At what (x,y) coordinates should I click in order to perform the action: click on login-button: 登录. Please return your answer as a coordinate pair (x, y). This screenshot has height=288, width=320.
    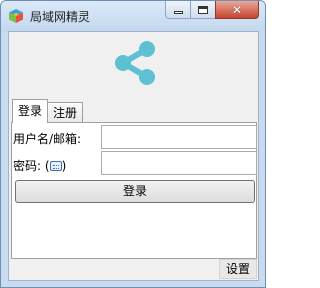
    Looking at the image, I should click on (135, 191).